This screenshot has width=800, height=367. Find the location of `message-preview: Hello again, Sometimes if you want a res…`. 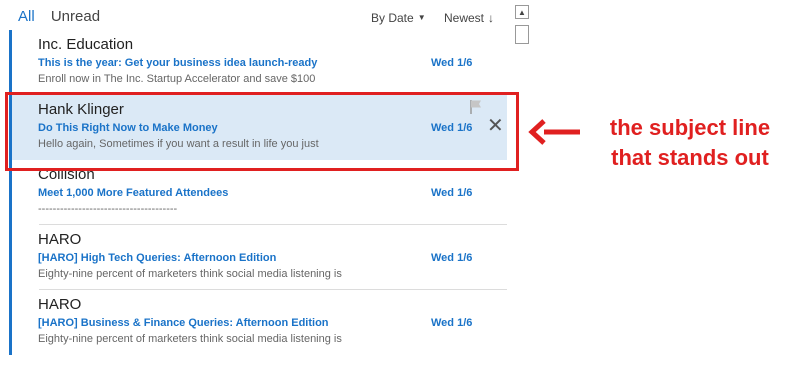

message-preview: Hello again, Sometimes if you want a res… is located at coordinates (178, 144).